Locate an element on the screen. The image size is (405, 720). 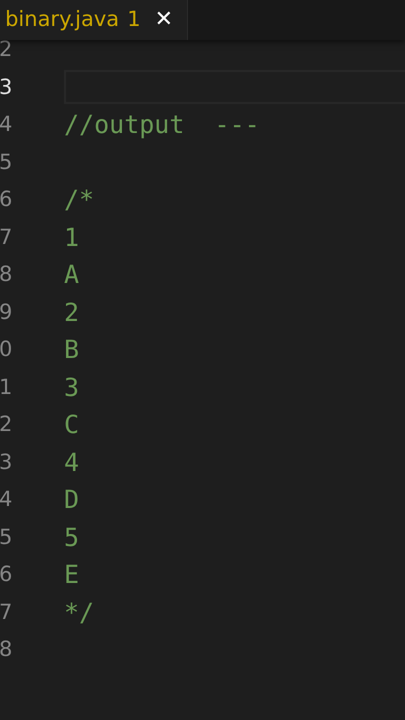
code-comment: B is located at coordinates (72, 350).